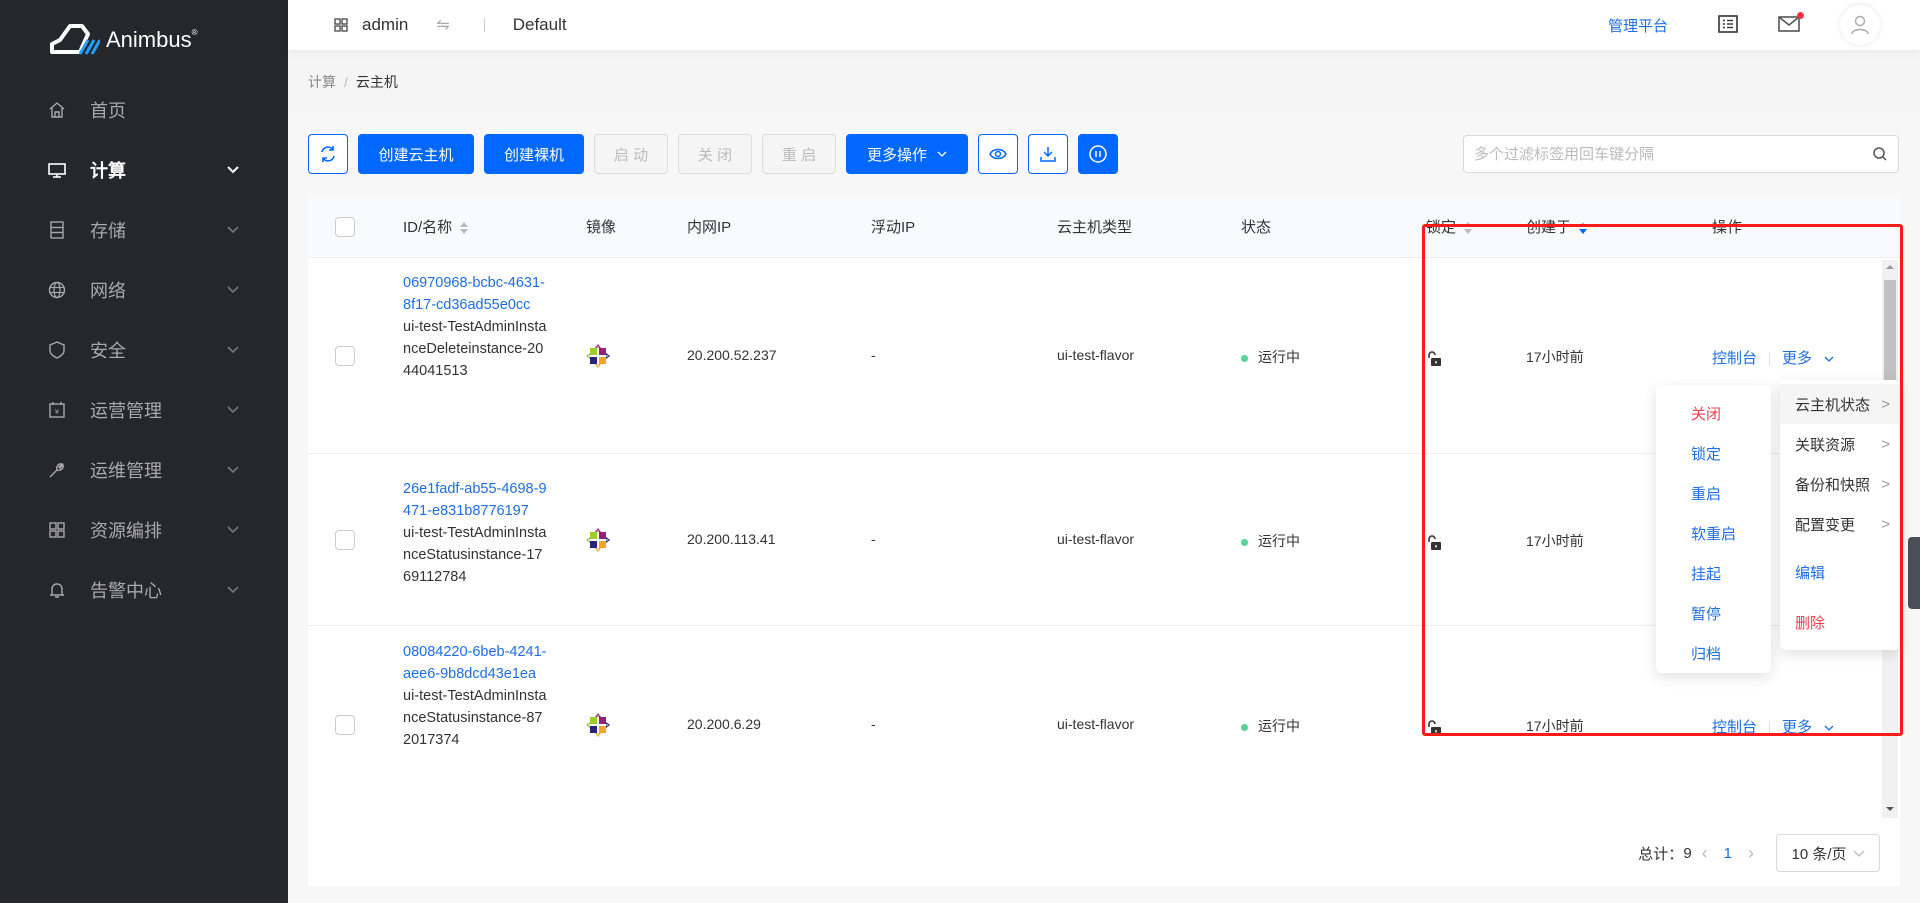  I want to click on sidebar-item-orchestration: 资源编排, so click(144, 530).